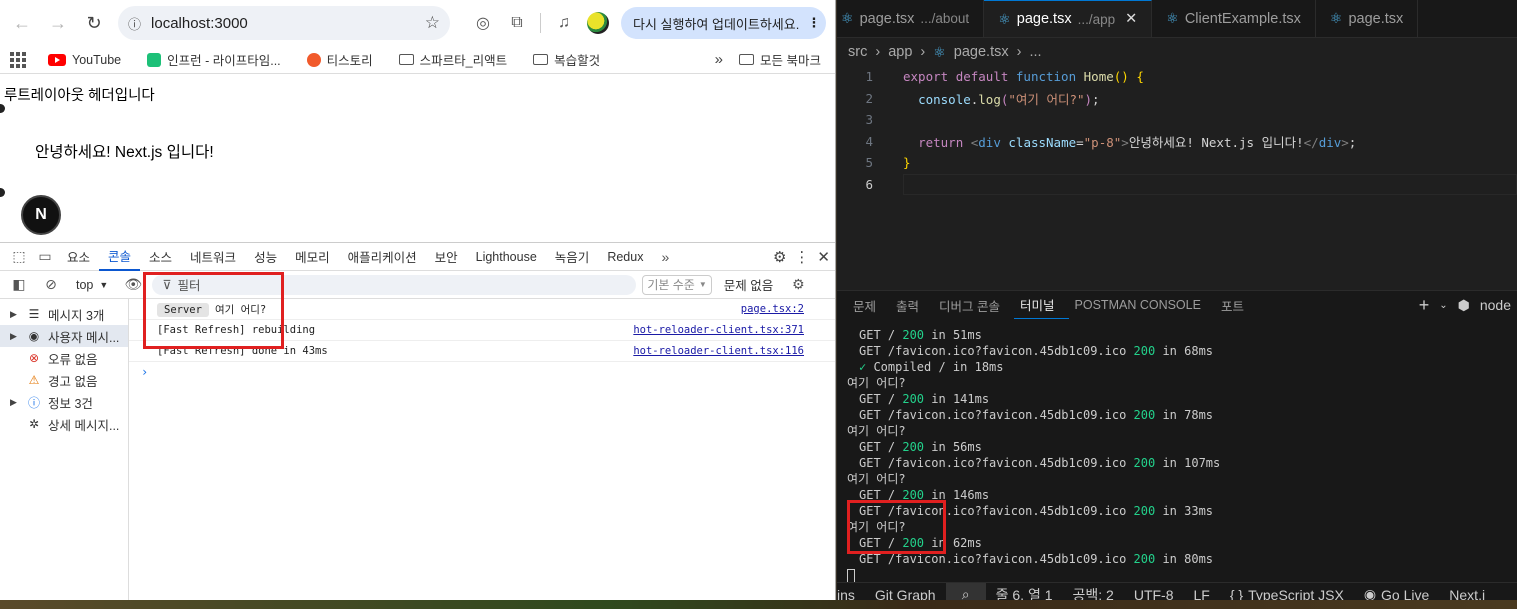  I want to click on chevron-down-icon: ⌄, so click(1443, 305).